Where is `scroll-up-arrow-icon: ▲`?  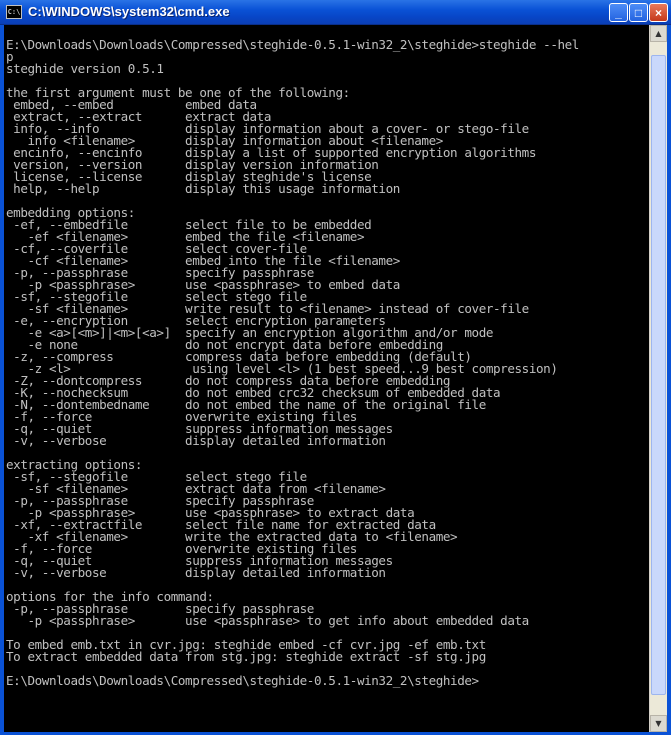
scroll-up-arrow-icon: ▲ is located at coordinates (658, 33).